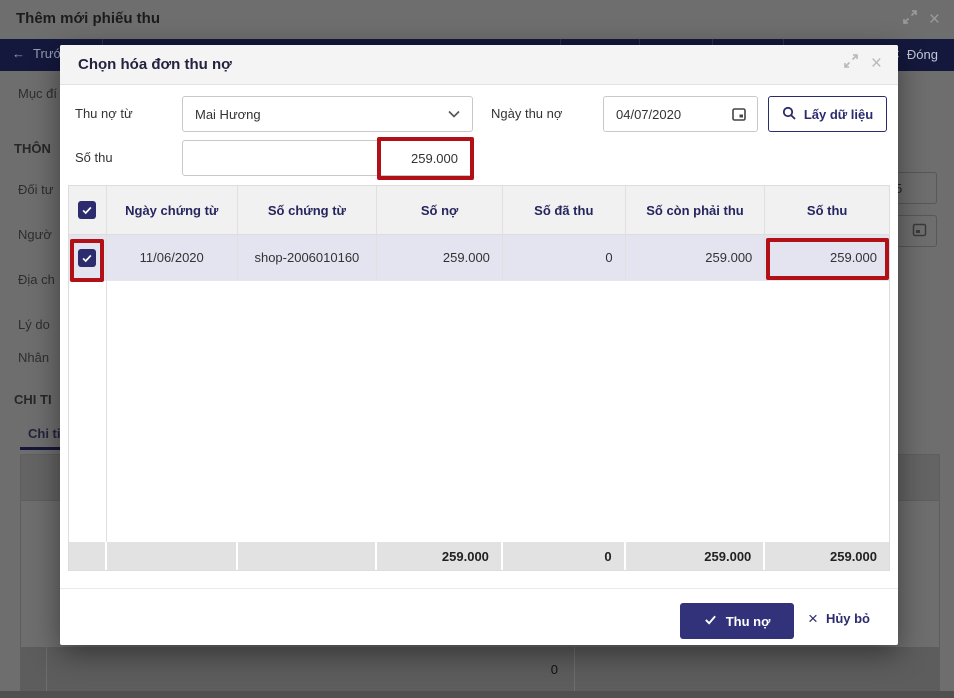 The width and height of the screenshot is (954, 698). What do you see at coordinates (36, 279) in the screenshot?
I see `bg-label-address: Địa ch` at bounding box center [36, 279].